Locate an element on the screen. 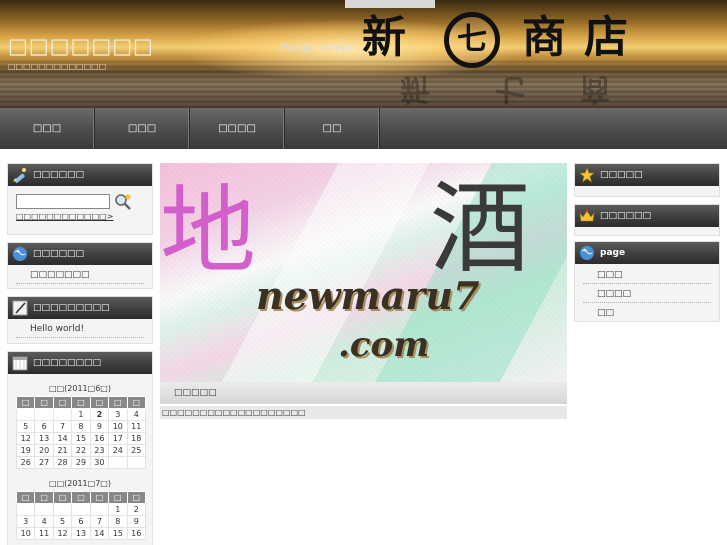 The height and width of the screenshot is (545, 727). calendar-day: 22 is located at coordinates (81, 450).